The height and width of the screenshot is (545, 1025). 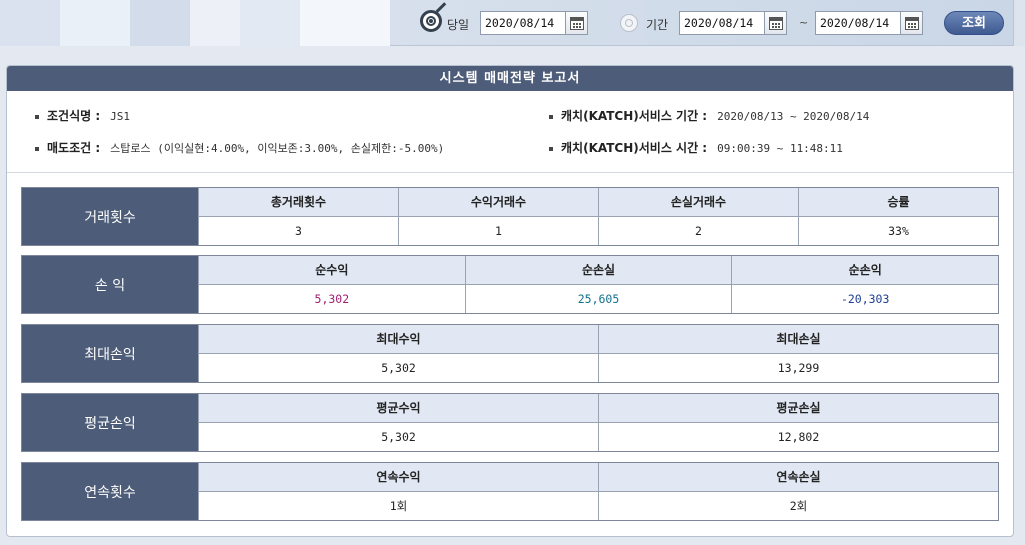 What do you see at coordinates (110, 491) in the screenshot?
I see `streak-header: 연속횟수` at bounding box center [110, 491].